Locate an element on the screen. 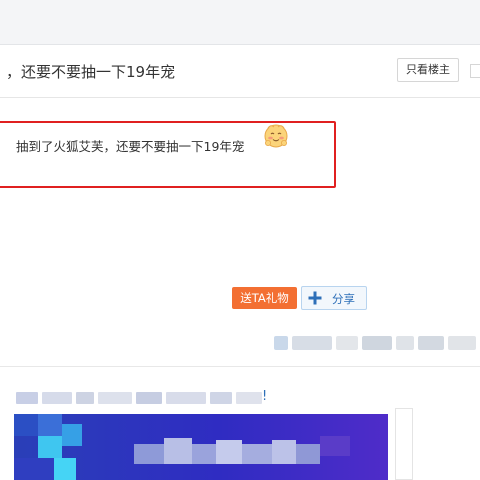  ad-exclaim: ! is located at coordinates (265, 396).